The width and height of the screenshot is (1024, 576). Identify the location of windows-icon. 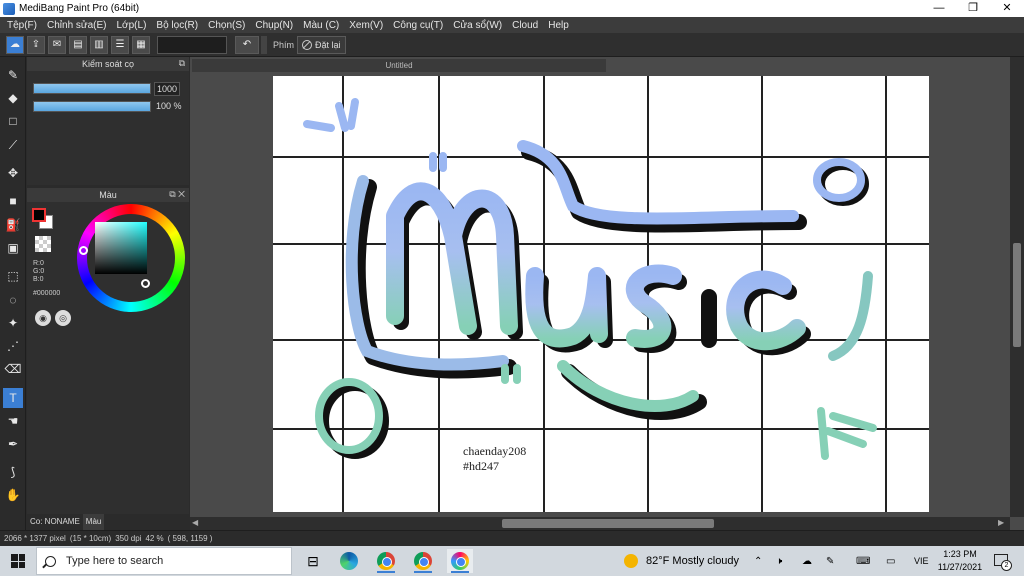
(18, 561).